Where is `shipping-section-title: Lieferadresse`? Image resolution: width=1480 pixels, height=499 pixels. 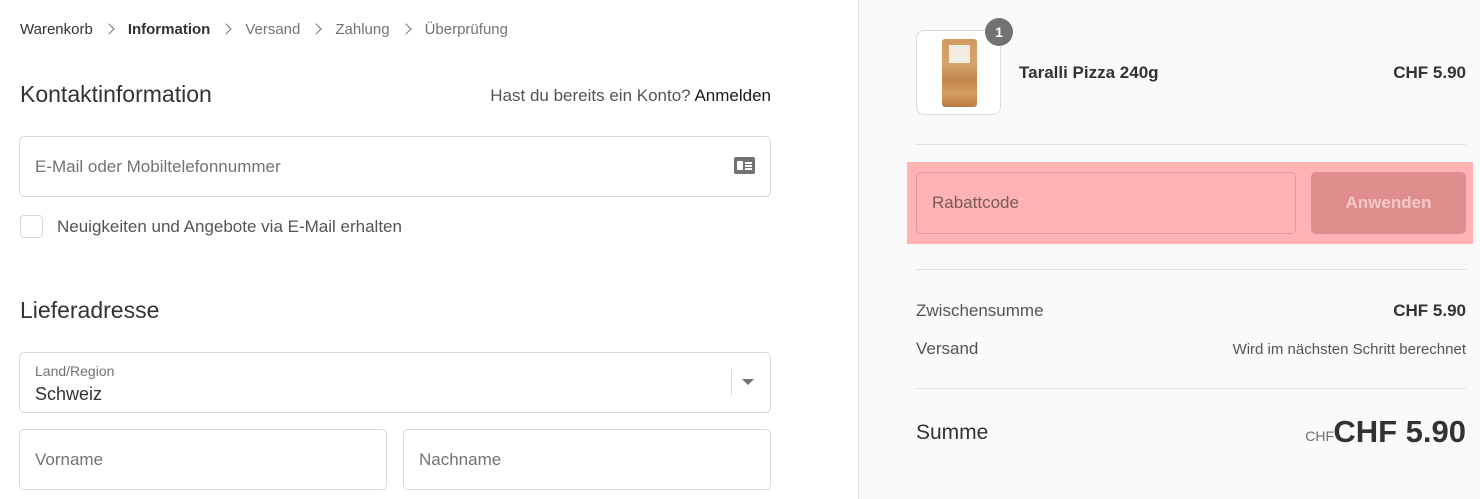
shipping-section-title: Lieferadresse is located at coordinates (90, 310).